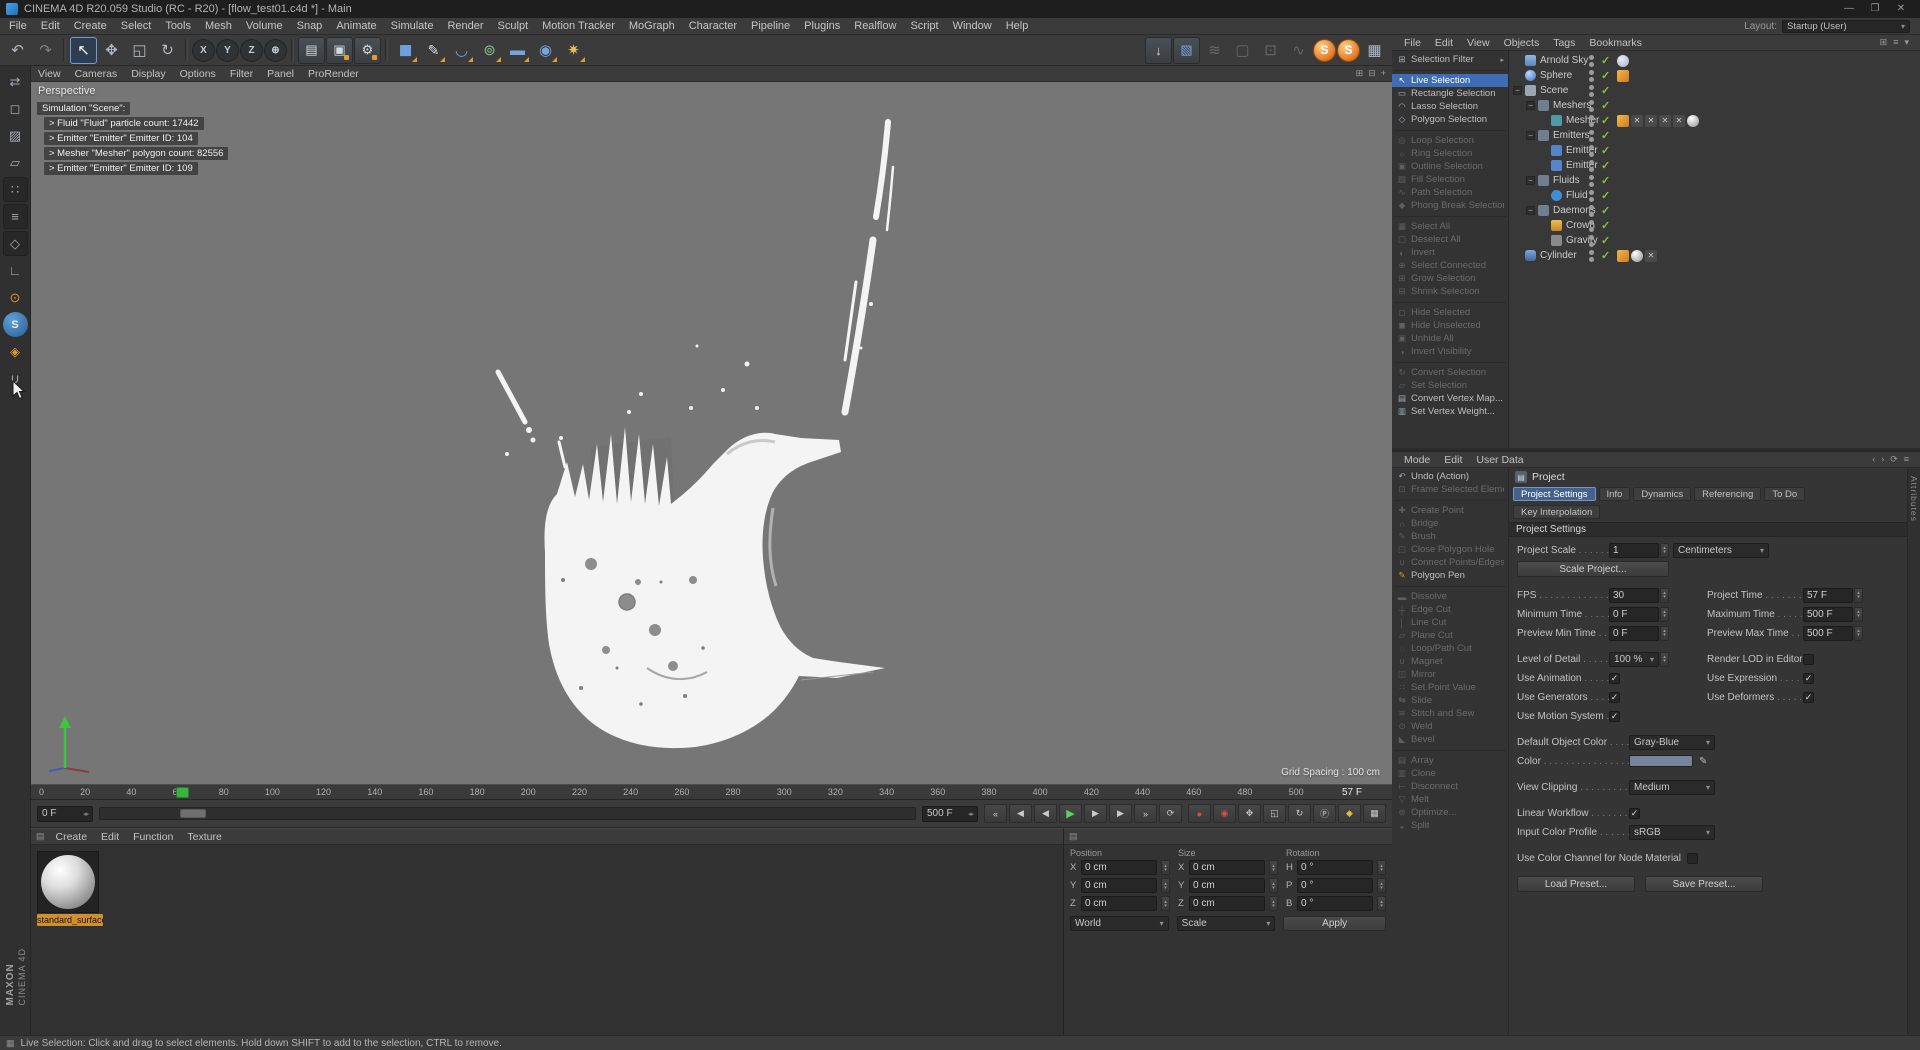  Describe the element at coordinates (972, 26) in the screenshot. I see `menu-item: Window` at that location.